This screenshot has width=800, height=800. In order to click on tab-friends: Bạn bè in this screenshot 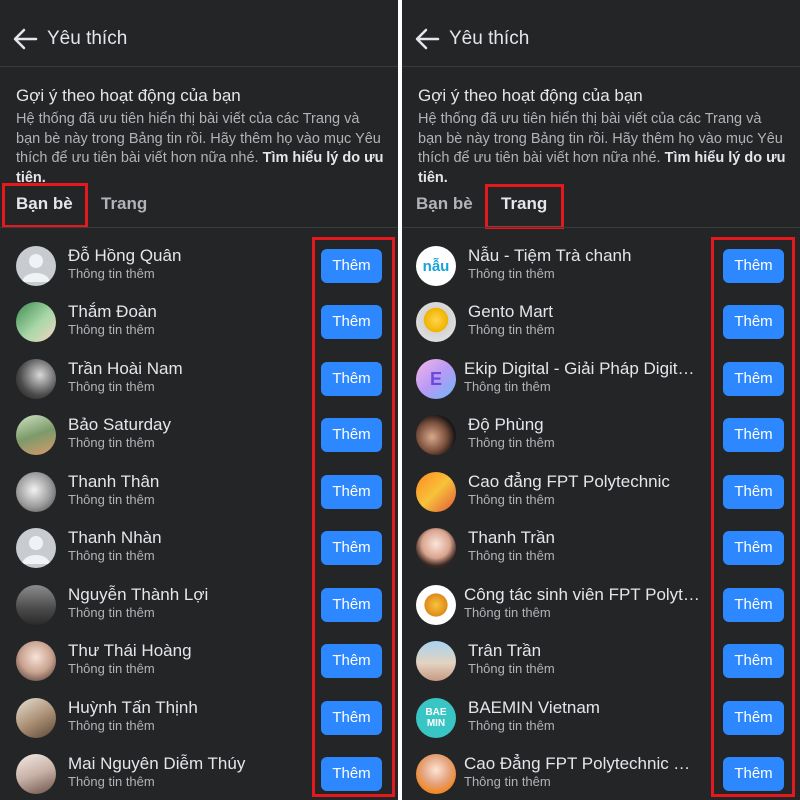, I will do `click(444, 204)`.